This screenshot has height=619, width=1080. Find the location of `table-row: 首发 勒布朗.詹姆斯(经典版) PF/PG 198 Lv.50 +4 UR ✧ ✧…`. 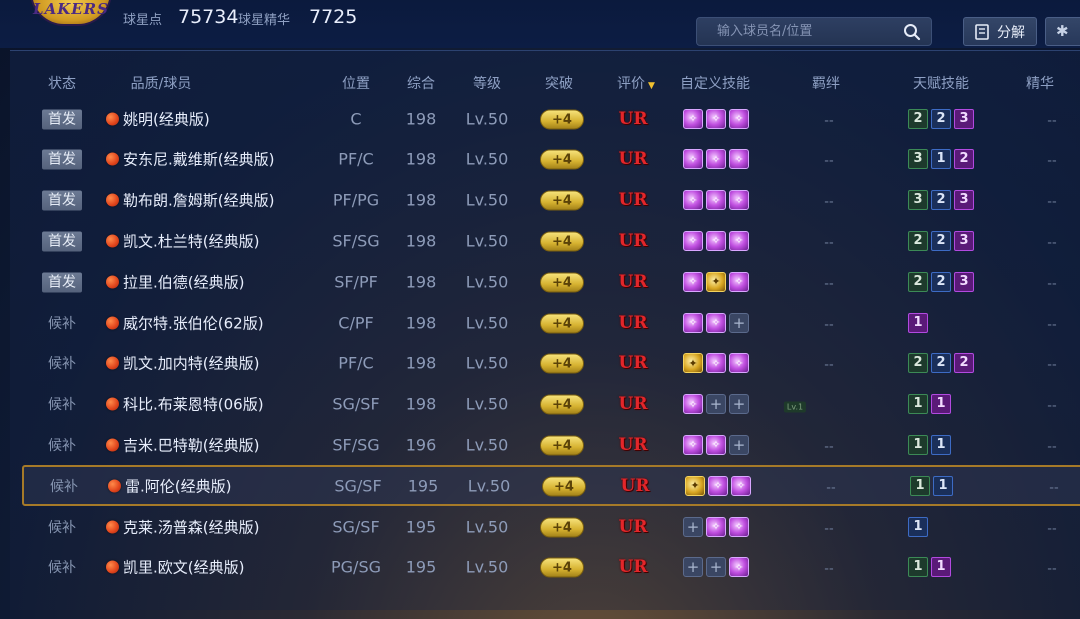

table-row: 首发 勒布朗.詹姆斯(经典版) PF/PG 198 Lv.50 +4 UR ✧ ✧… is located at coordinates (540, 200).